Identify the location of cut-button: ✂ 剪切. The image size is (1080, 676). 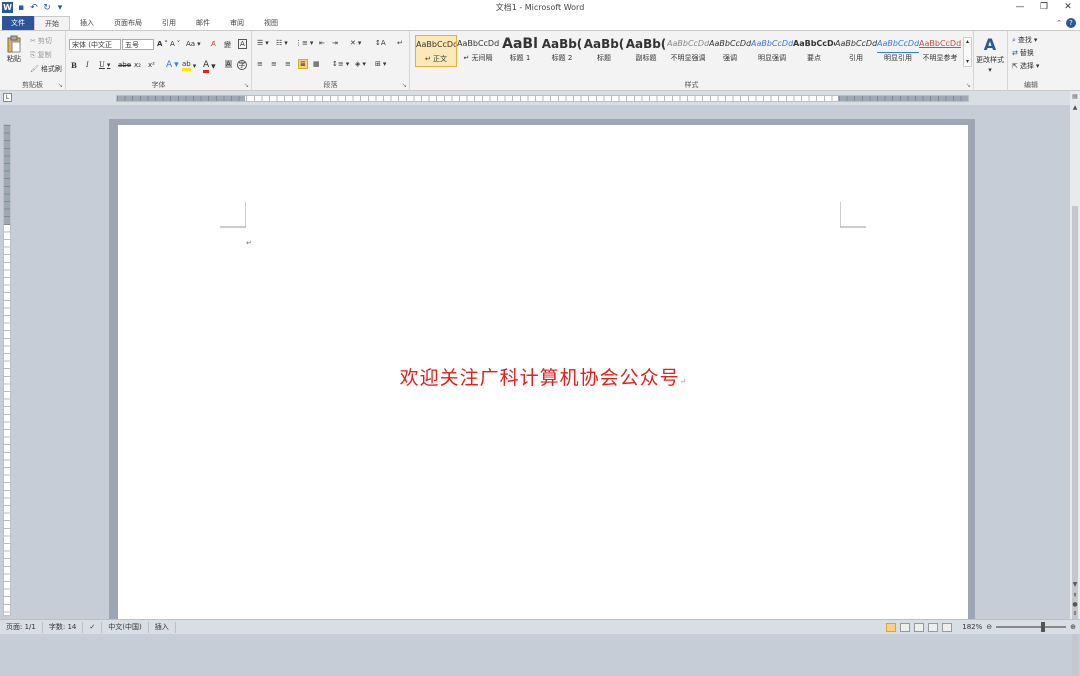
(41, 41).